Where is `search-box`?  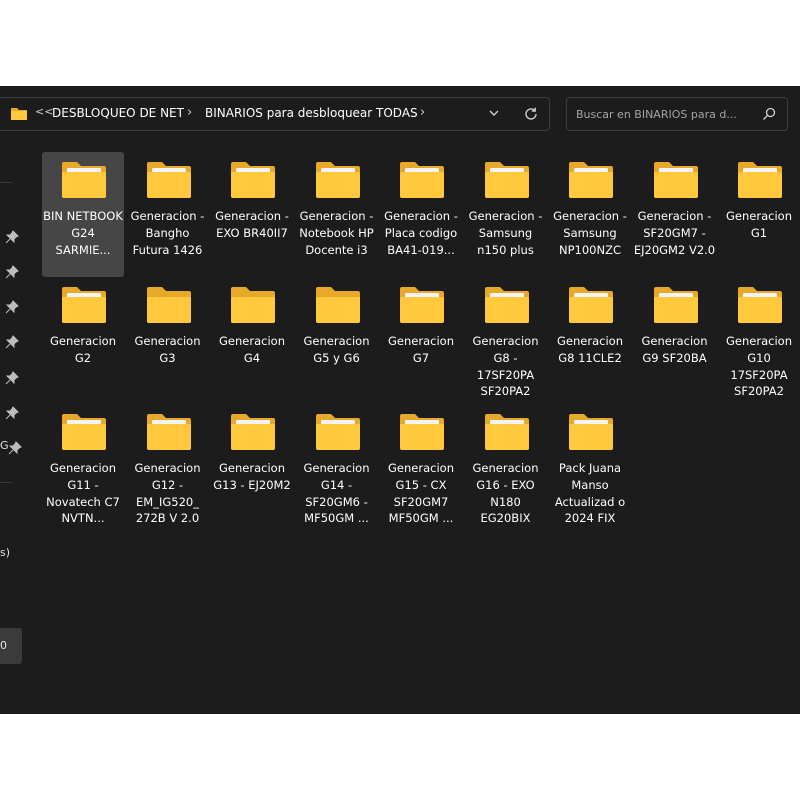 search-box is located at coordinates (677, 114).